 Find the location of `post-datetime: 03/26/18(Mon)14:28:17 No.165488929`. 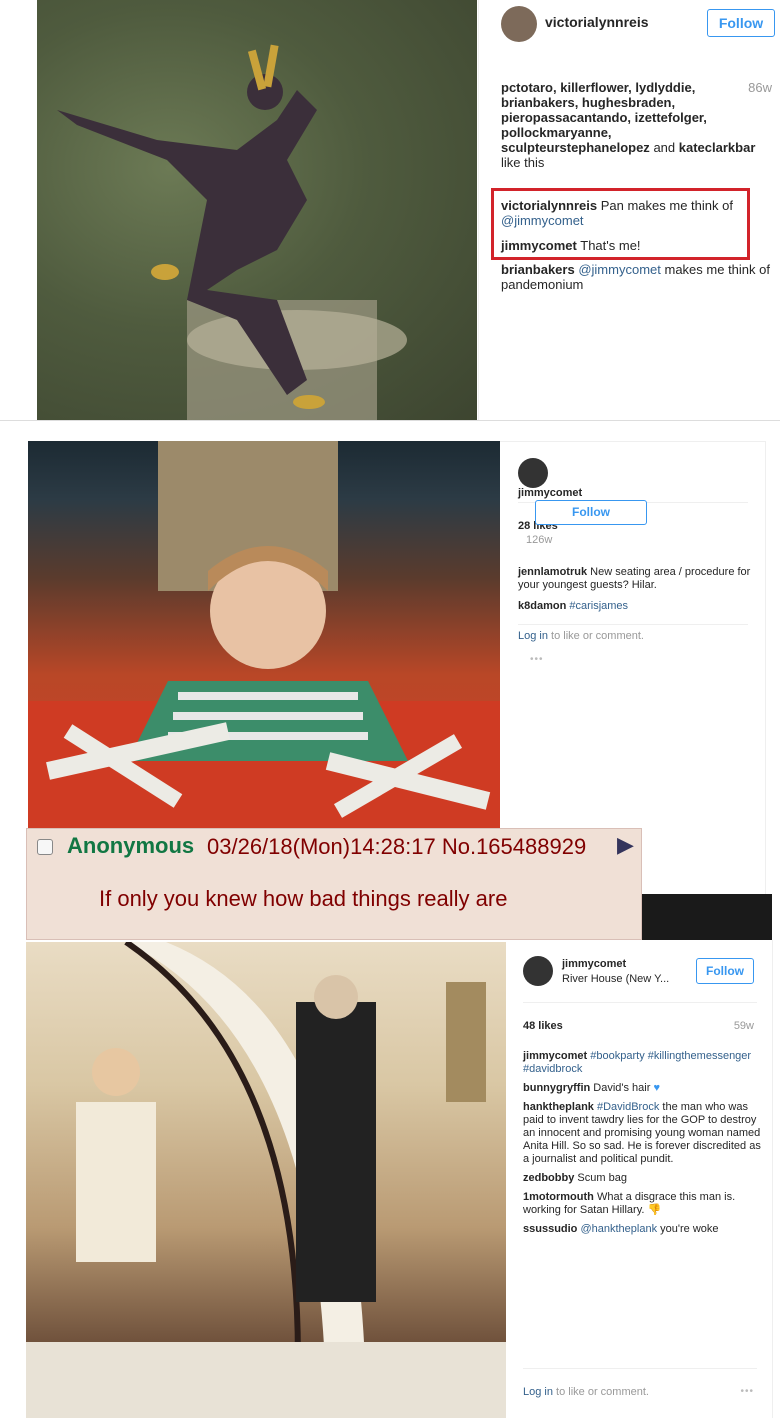

post-datetime: 03/26/18(Mon)14:28:17 No.165488929 is located at coordinates (396, 847).